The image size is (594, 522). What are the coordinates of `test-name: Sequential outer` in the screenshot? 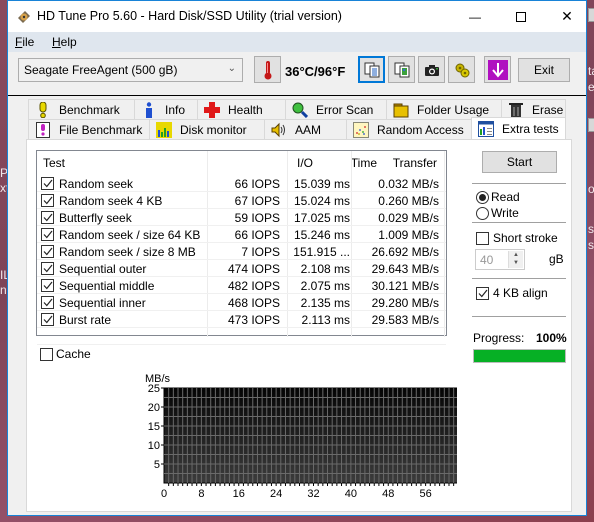 It's located at (103, 269).